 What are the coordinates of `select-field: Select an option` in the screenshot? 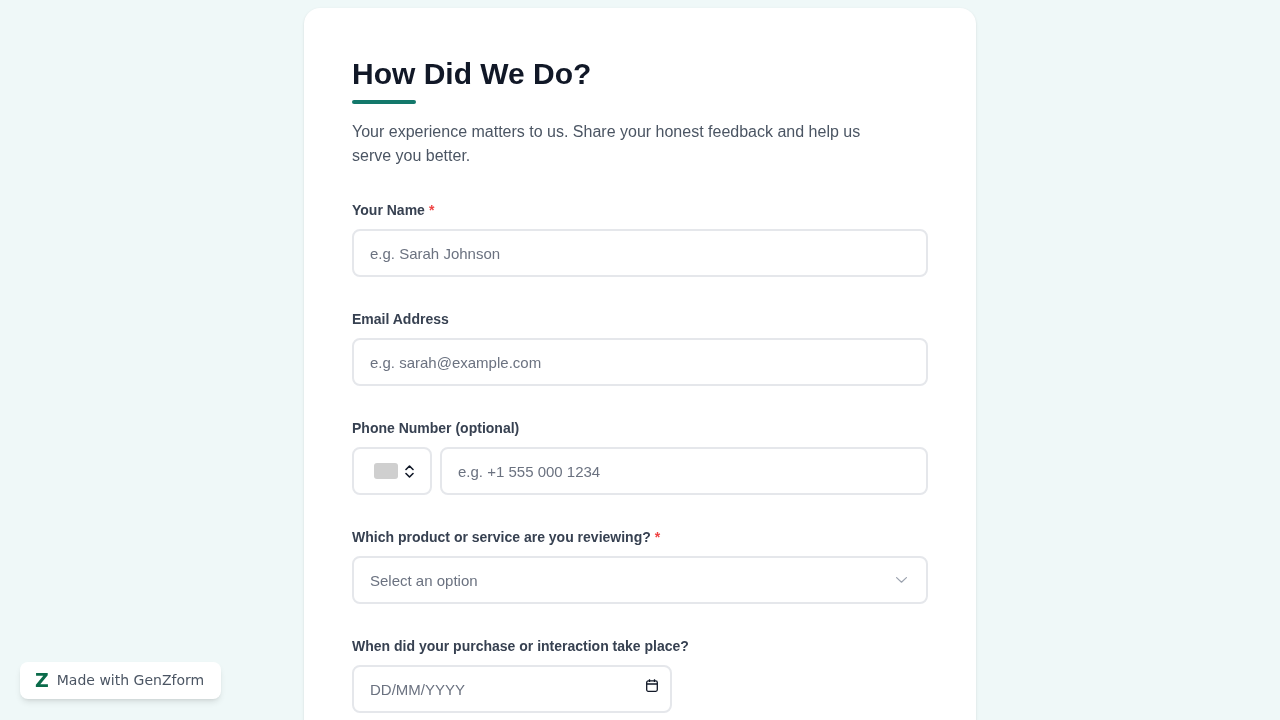 It's located at (640, 580).